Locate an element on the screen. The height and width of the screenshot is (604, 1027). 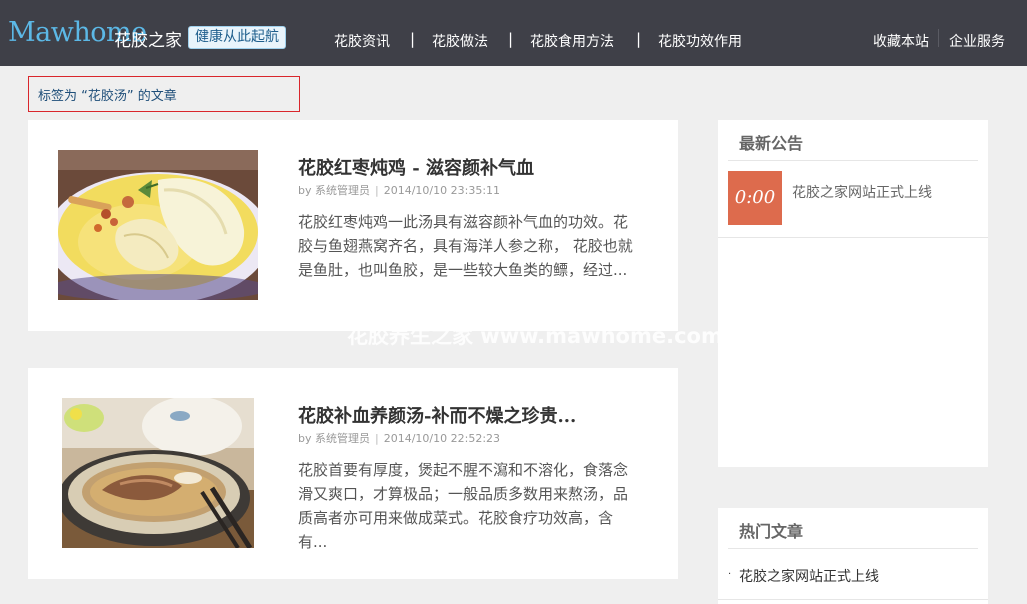
header-divider is located at coordinates (938, 38).